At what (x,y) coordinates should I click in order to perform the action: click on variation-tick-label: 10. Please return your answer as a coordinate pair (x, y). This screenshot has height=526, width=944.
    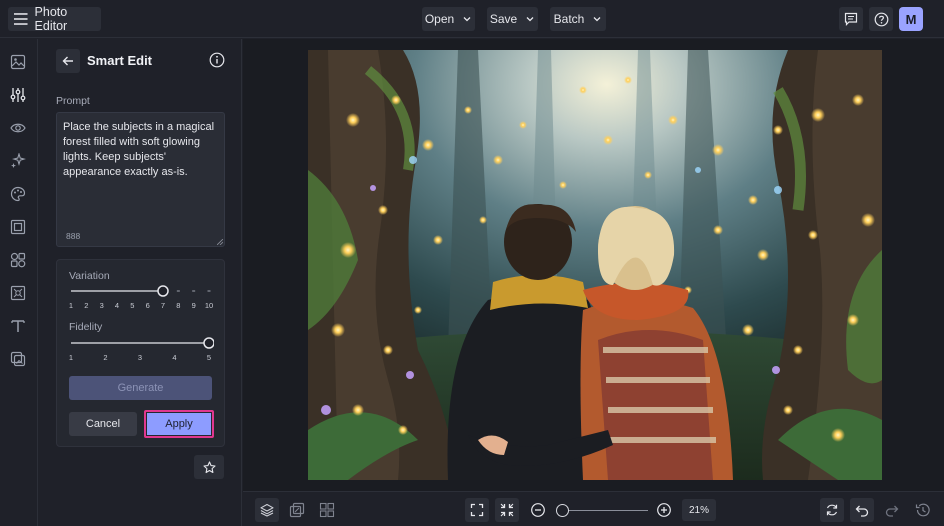
    Looking at the image, I should click on (209, 305).